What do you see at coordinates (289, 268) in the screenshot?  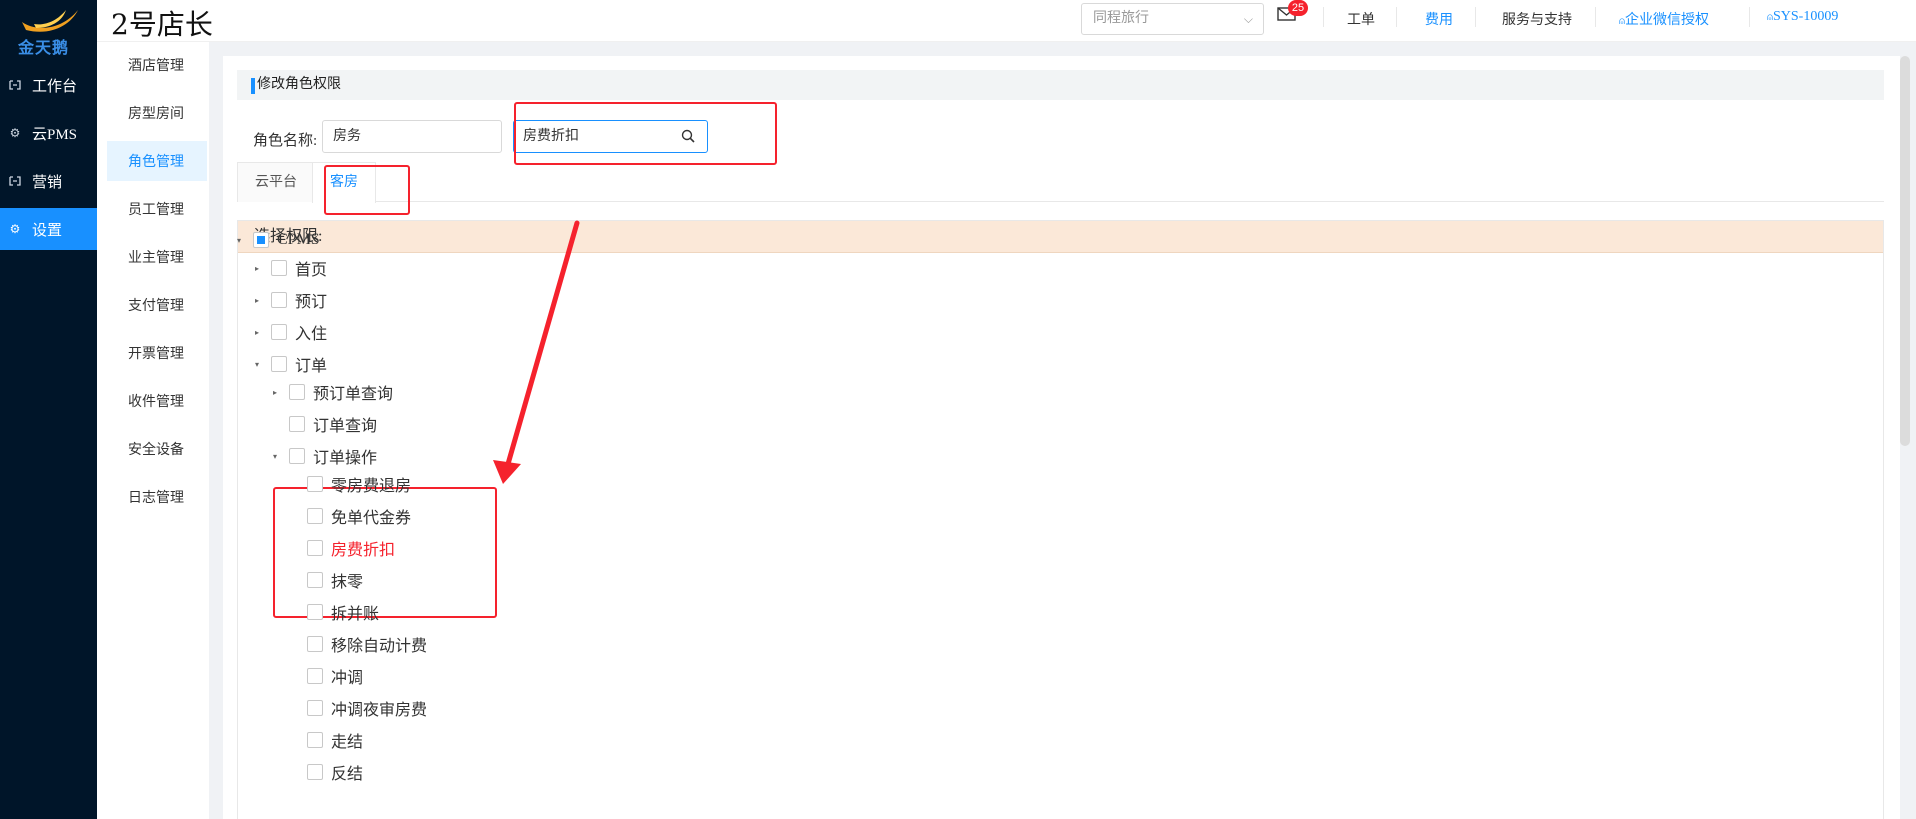 I see `tree-node: ▸ 首页` at bounding box center [289, 268].